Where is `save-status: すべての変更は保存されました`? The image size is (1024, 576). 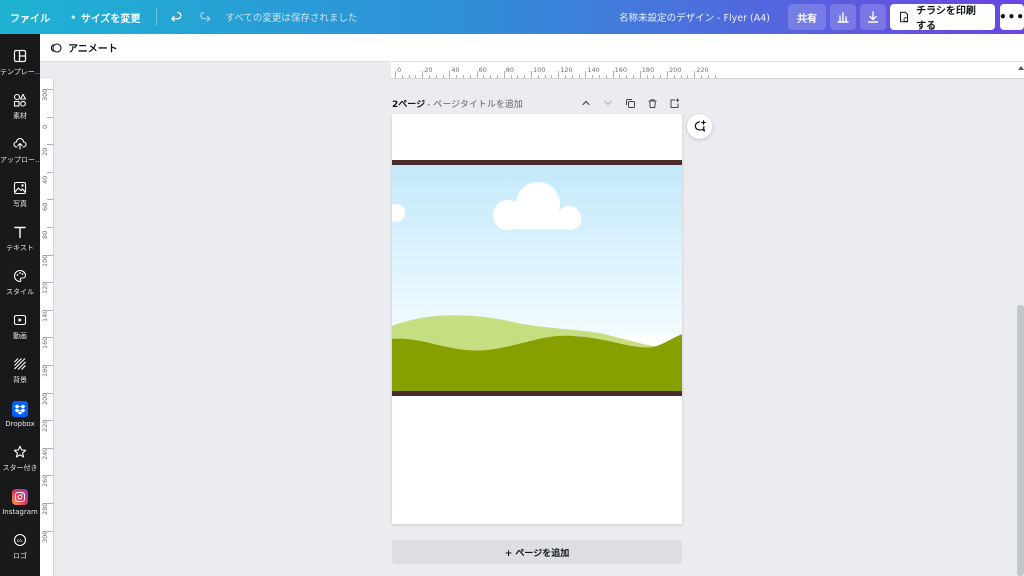
save-status: すべての変更は保存されました is located at coordinates (291, 18).